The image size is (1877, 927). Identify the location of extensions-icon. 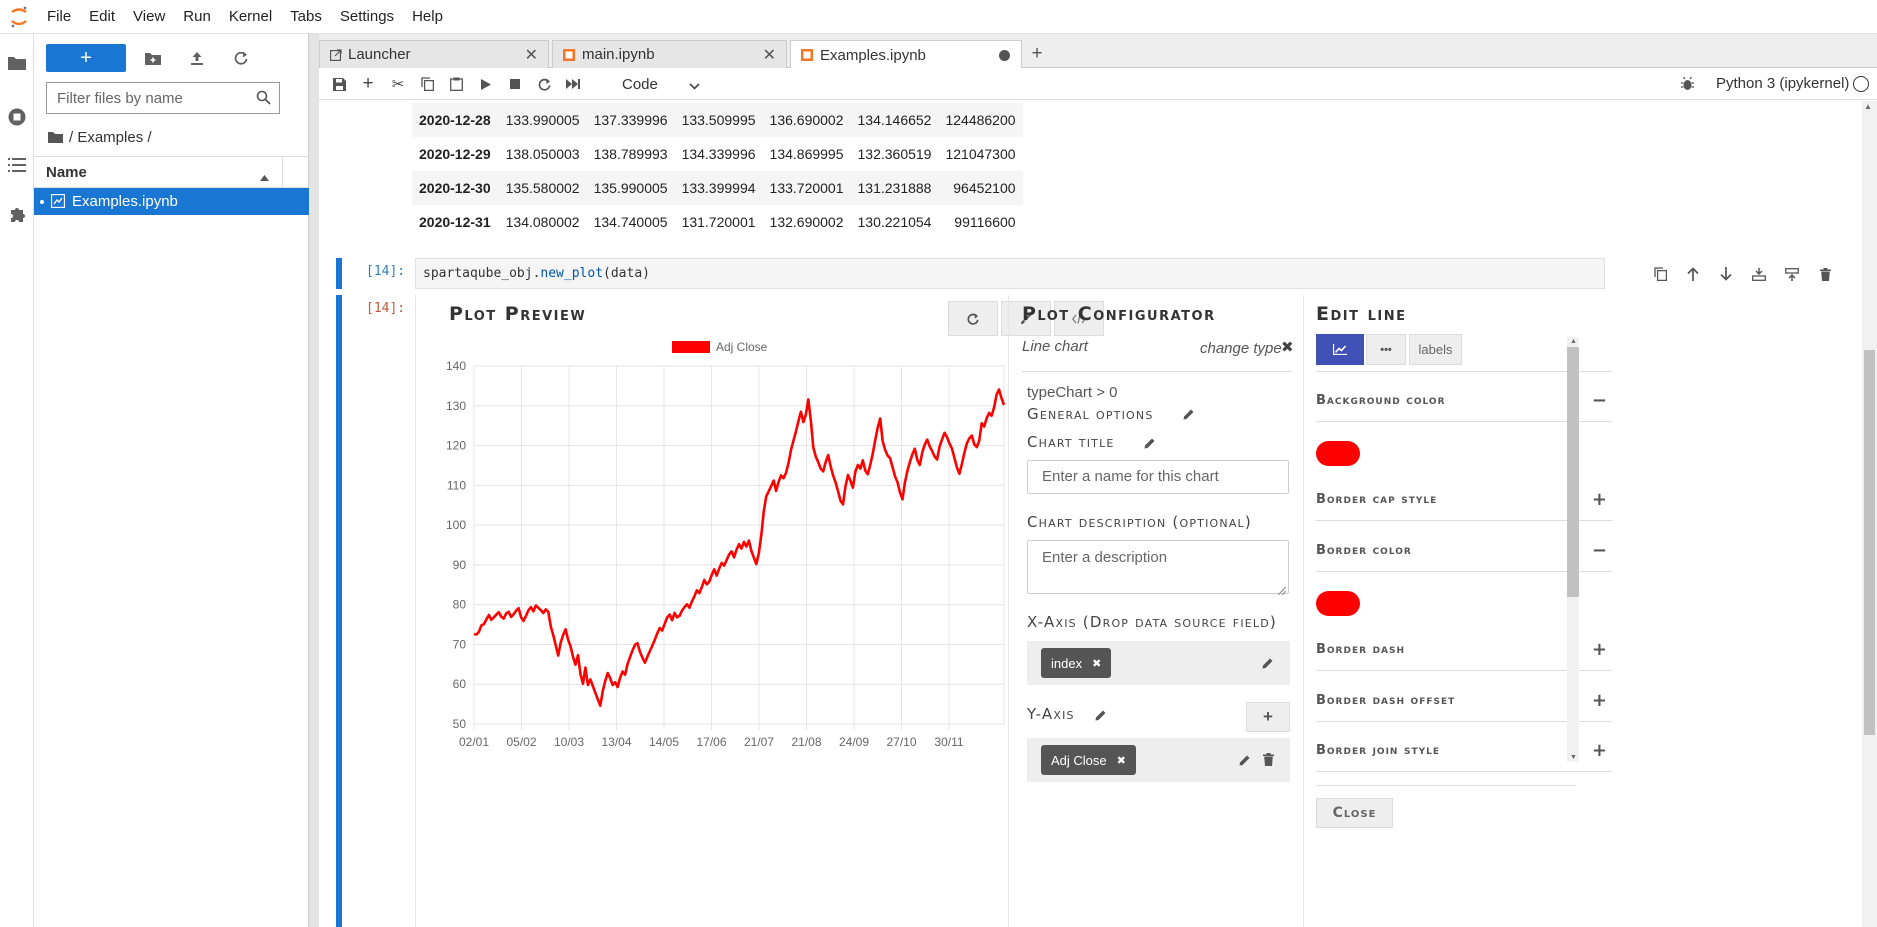
(17, 214).